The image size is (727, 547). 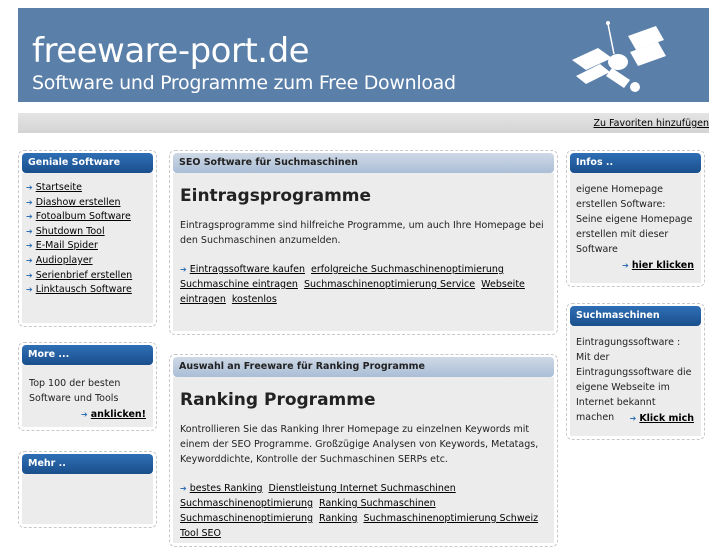 What do you see at coordinates (663, 265) in the screenshot?
I see `hier-klicken-link: hier klicken` at bounding box center [663, 265].